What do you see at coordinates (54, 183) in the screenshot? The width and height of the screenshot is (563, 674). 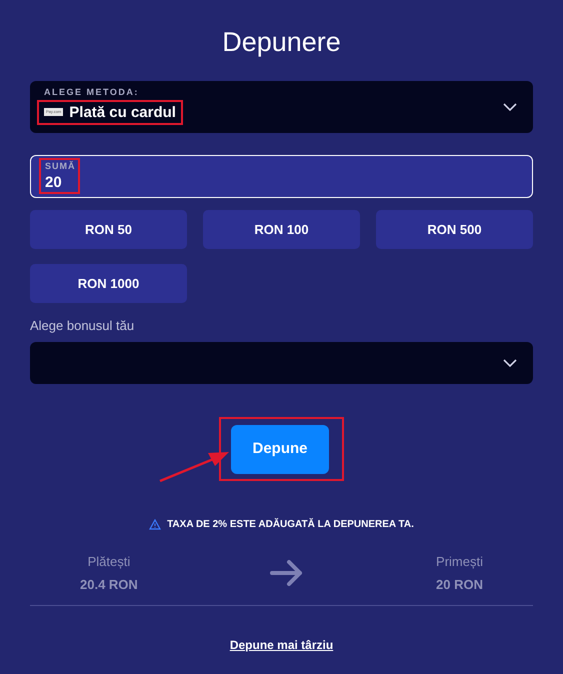 I see `amount-value: 20` at bounding box center [54, 183].